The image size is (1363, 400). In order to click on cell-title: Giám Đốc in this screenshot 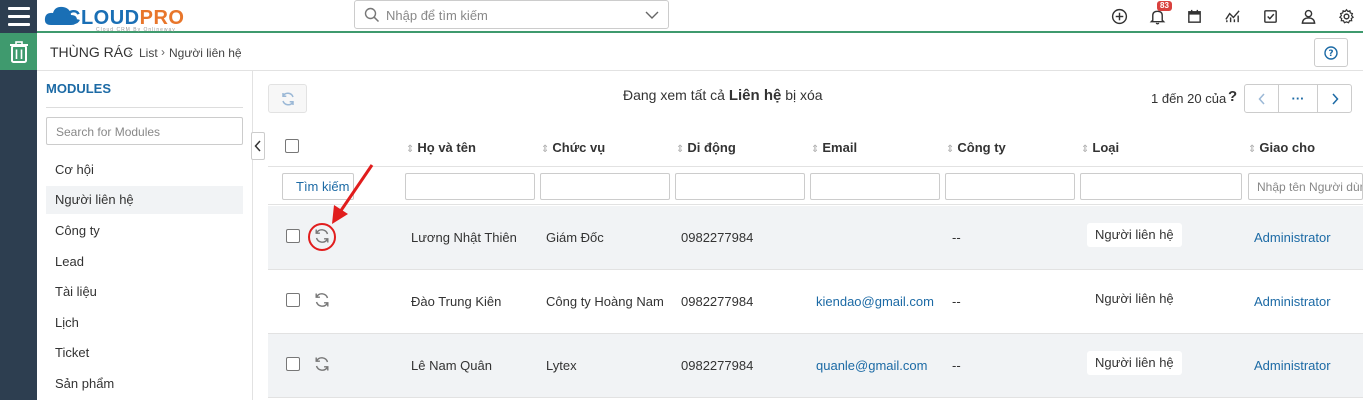, I will do `click(575, 237)`.